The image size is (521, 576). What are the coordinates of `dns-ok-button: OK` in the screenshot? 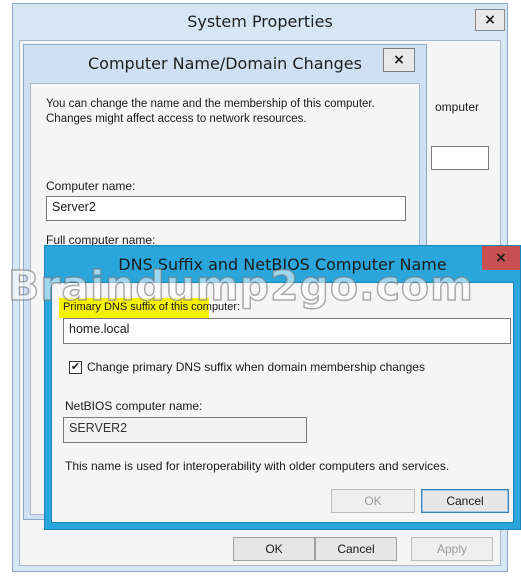 It's located at (373, 501).